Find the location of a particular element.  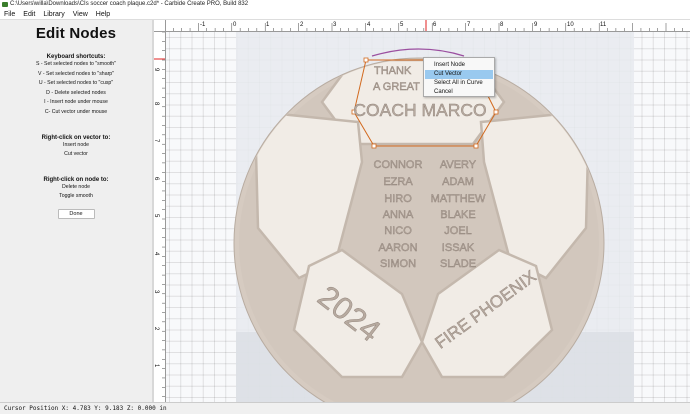

menu-edit: Edit is located at coordinates (29, 14).